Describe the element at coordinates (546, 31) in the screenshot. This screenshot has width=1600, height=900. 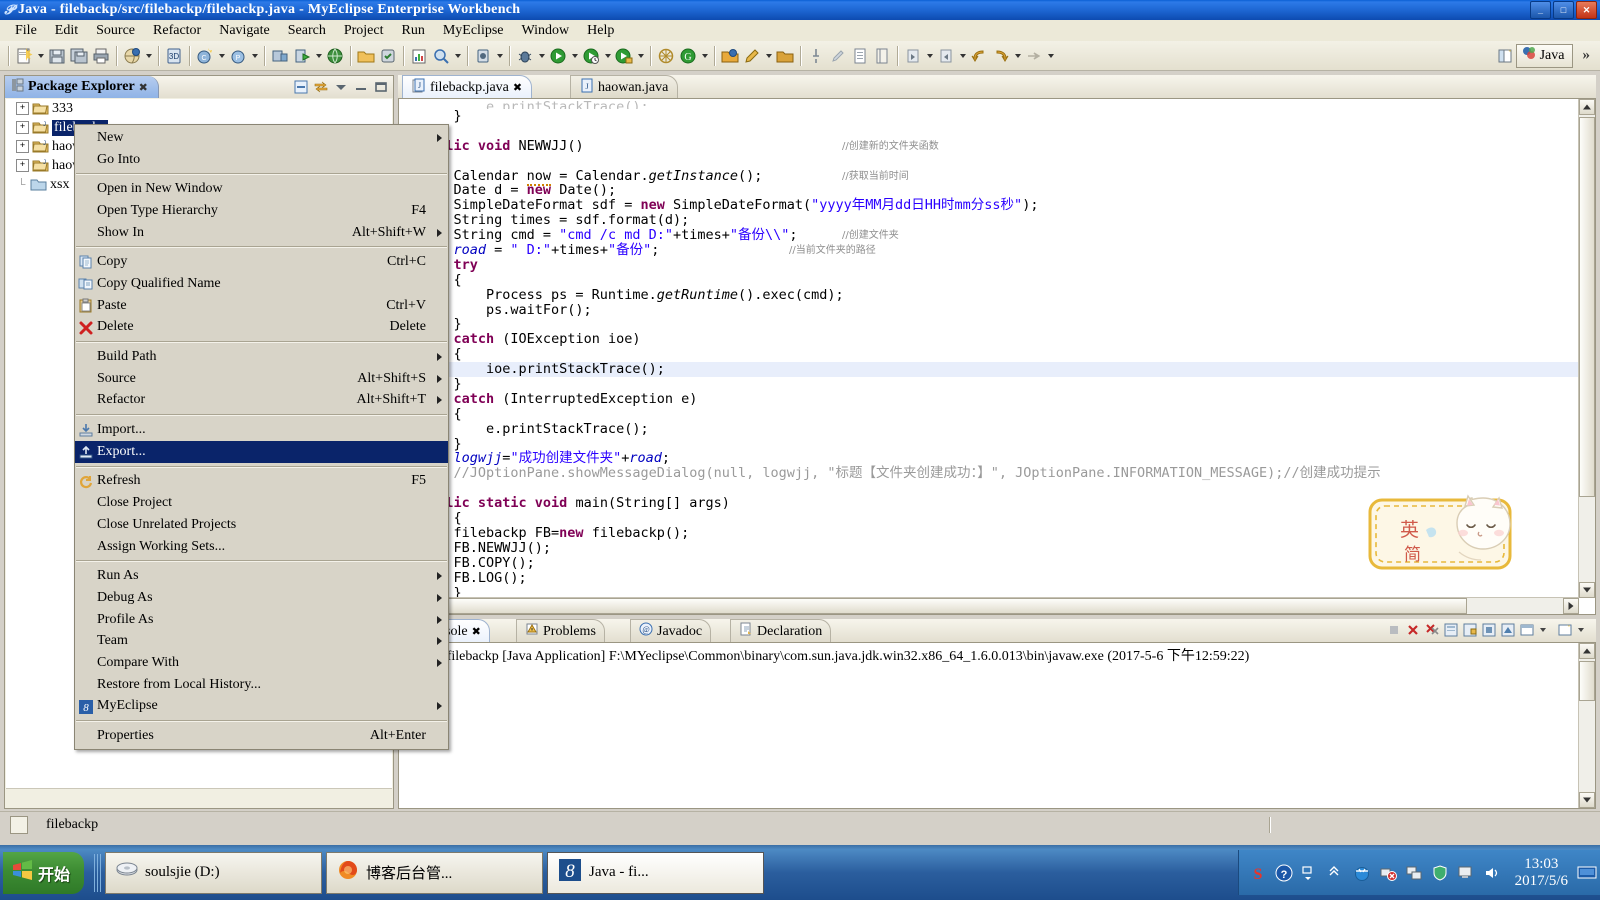
I see `menu-window: Window` at that location.